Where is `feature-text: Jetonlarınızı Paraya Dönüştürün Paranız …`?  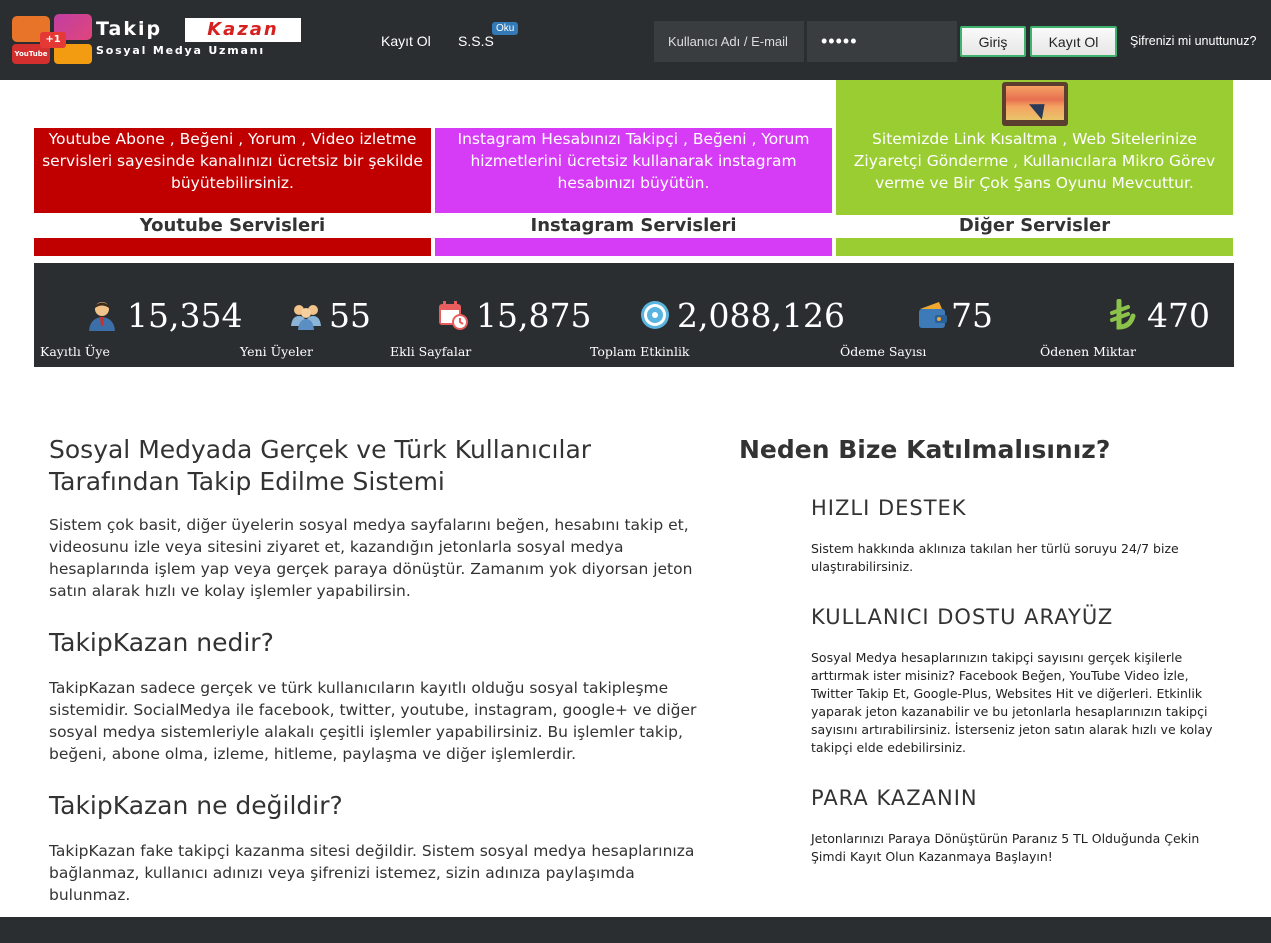
feature-text: Jetonlarınızı Paraya Dönüştürün Paranız … is located at coordinates (1005, 847).